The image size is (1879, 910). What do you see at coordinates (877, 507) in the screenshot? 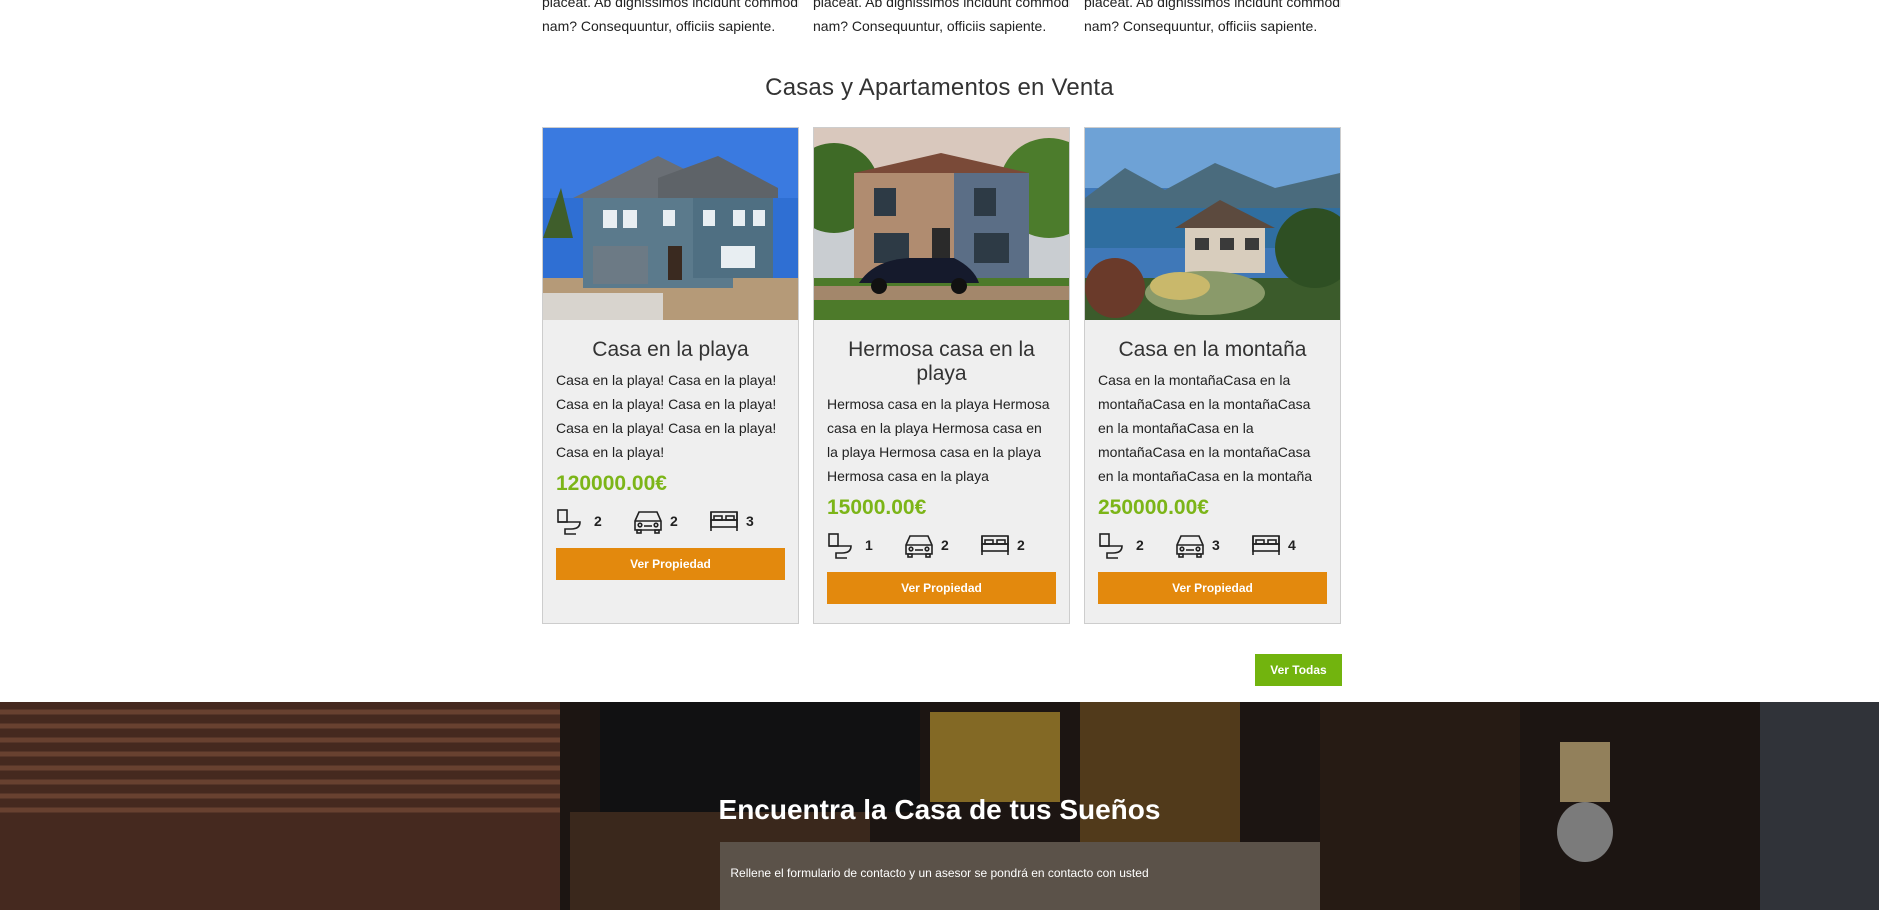
I see `property-price: 15000.00€` at bounding box center [877, 507].